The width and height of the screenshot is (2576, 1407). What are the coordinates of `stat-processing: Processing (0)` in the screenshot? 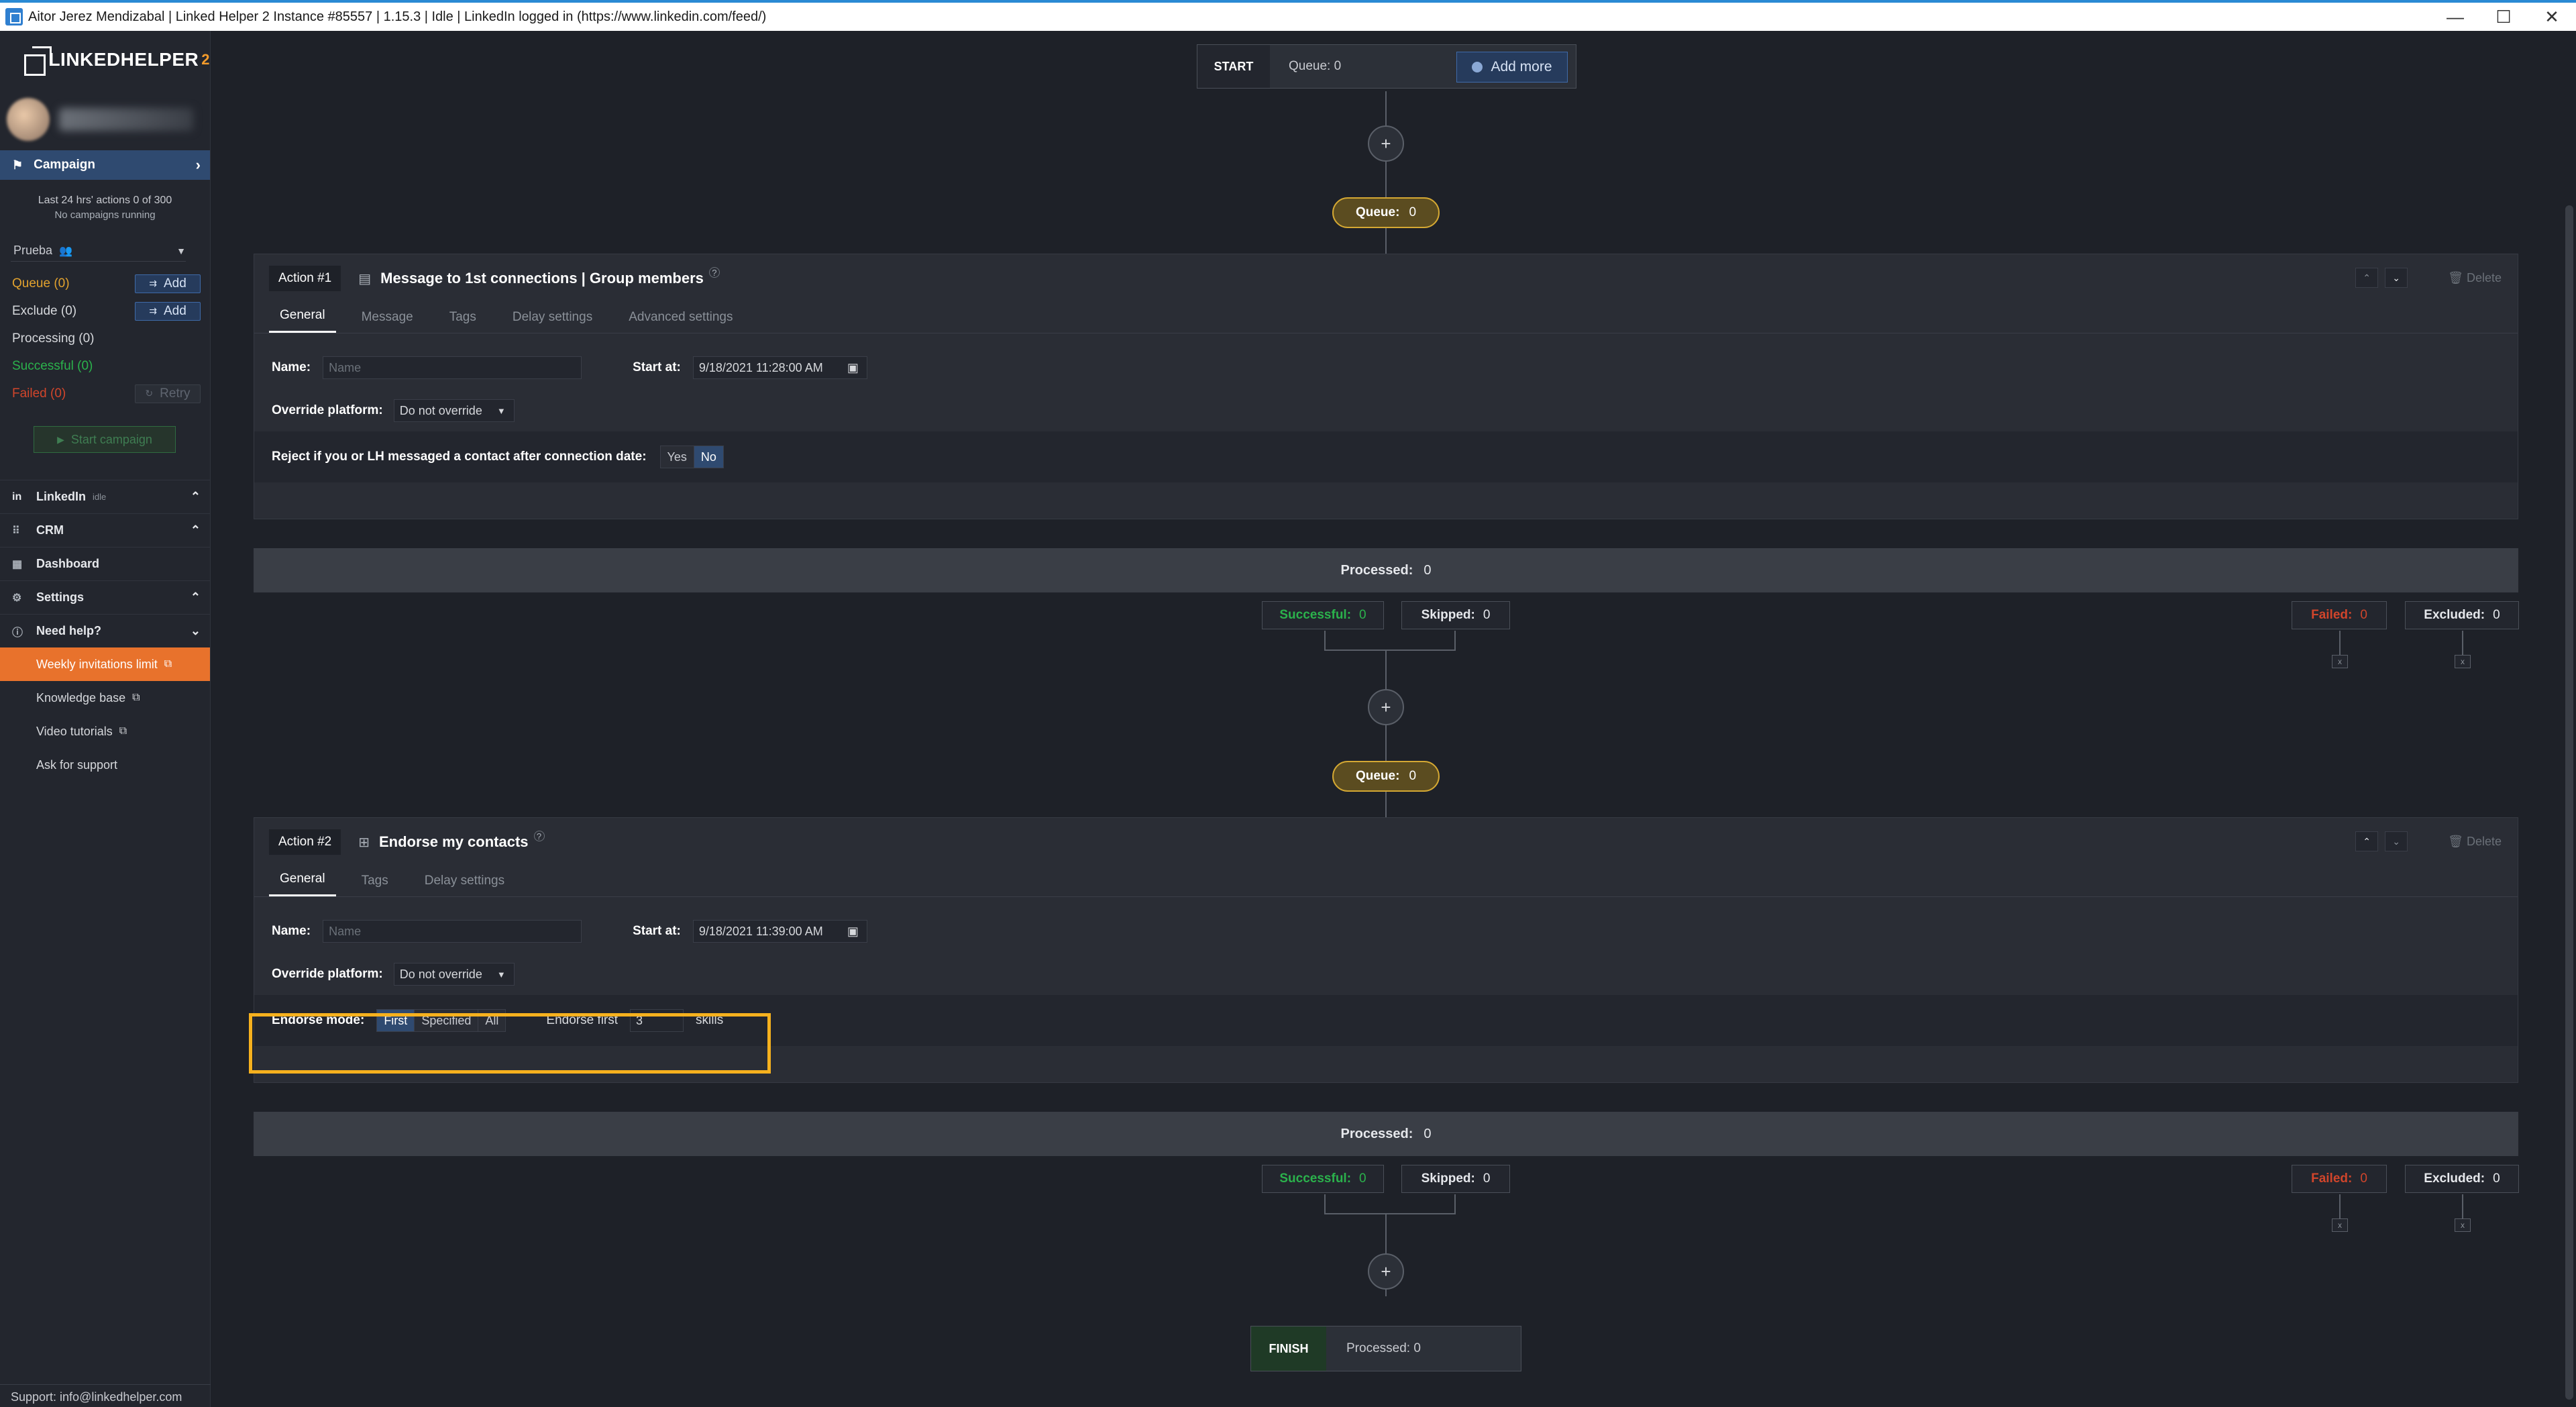 It's located at (105, 338).